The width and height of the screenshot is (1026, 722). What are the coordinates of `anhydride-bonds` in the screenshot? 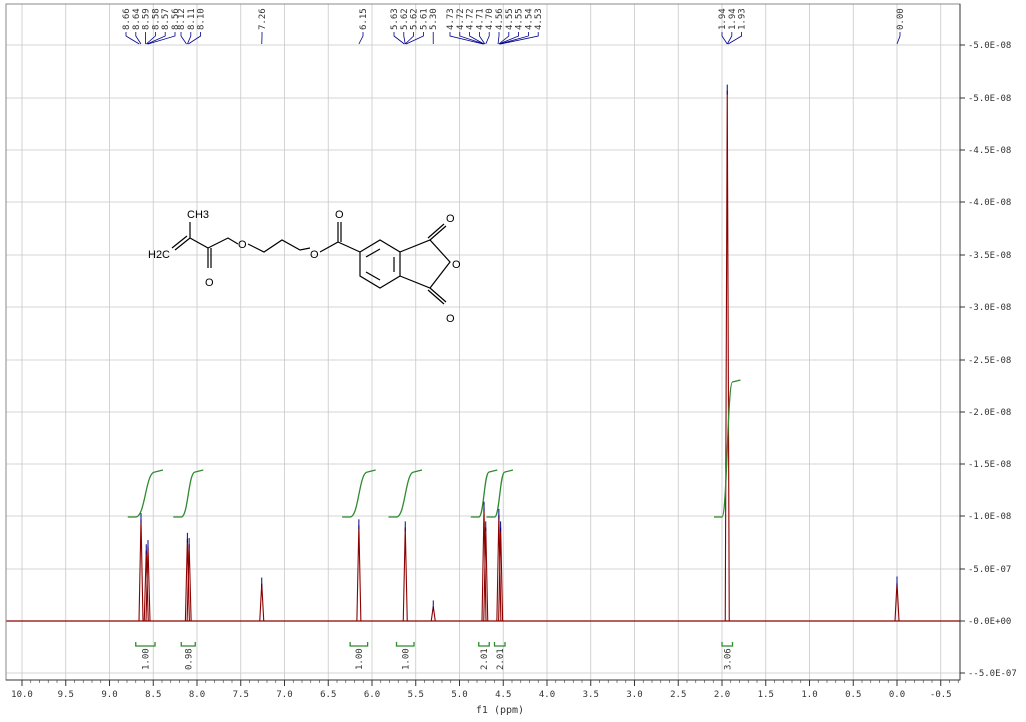 It's located at (425, 264).